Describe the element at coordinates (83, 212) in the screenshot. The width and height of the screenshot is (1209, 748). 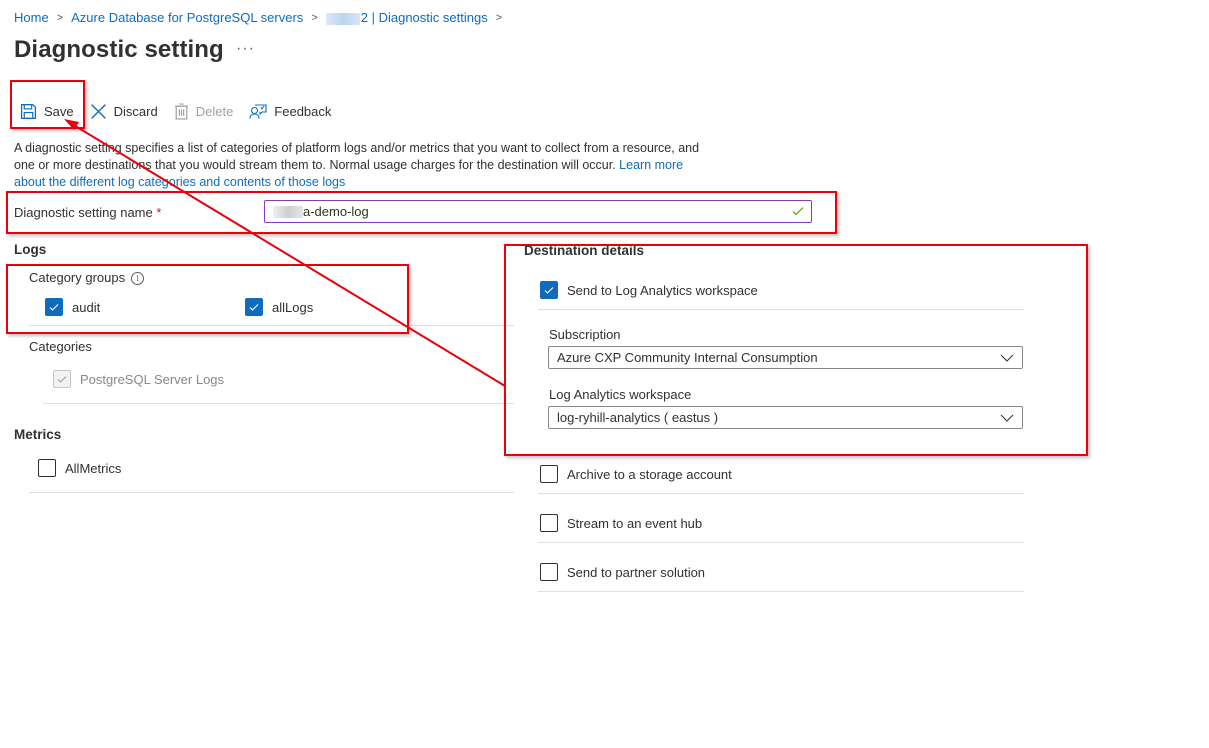
I see `name-field-label-text: Diagnostic setting name` at that location.